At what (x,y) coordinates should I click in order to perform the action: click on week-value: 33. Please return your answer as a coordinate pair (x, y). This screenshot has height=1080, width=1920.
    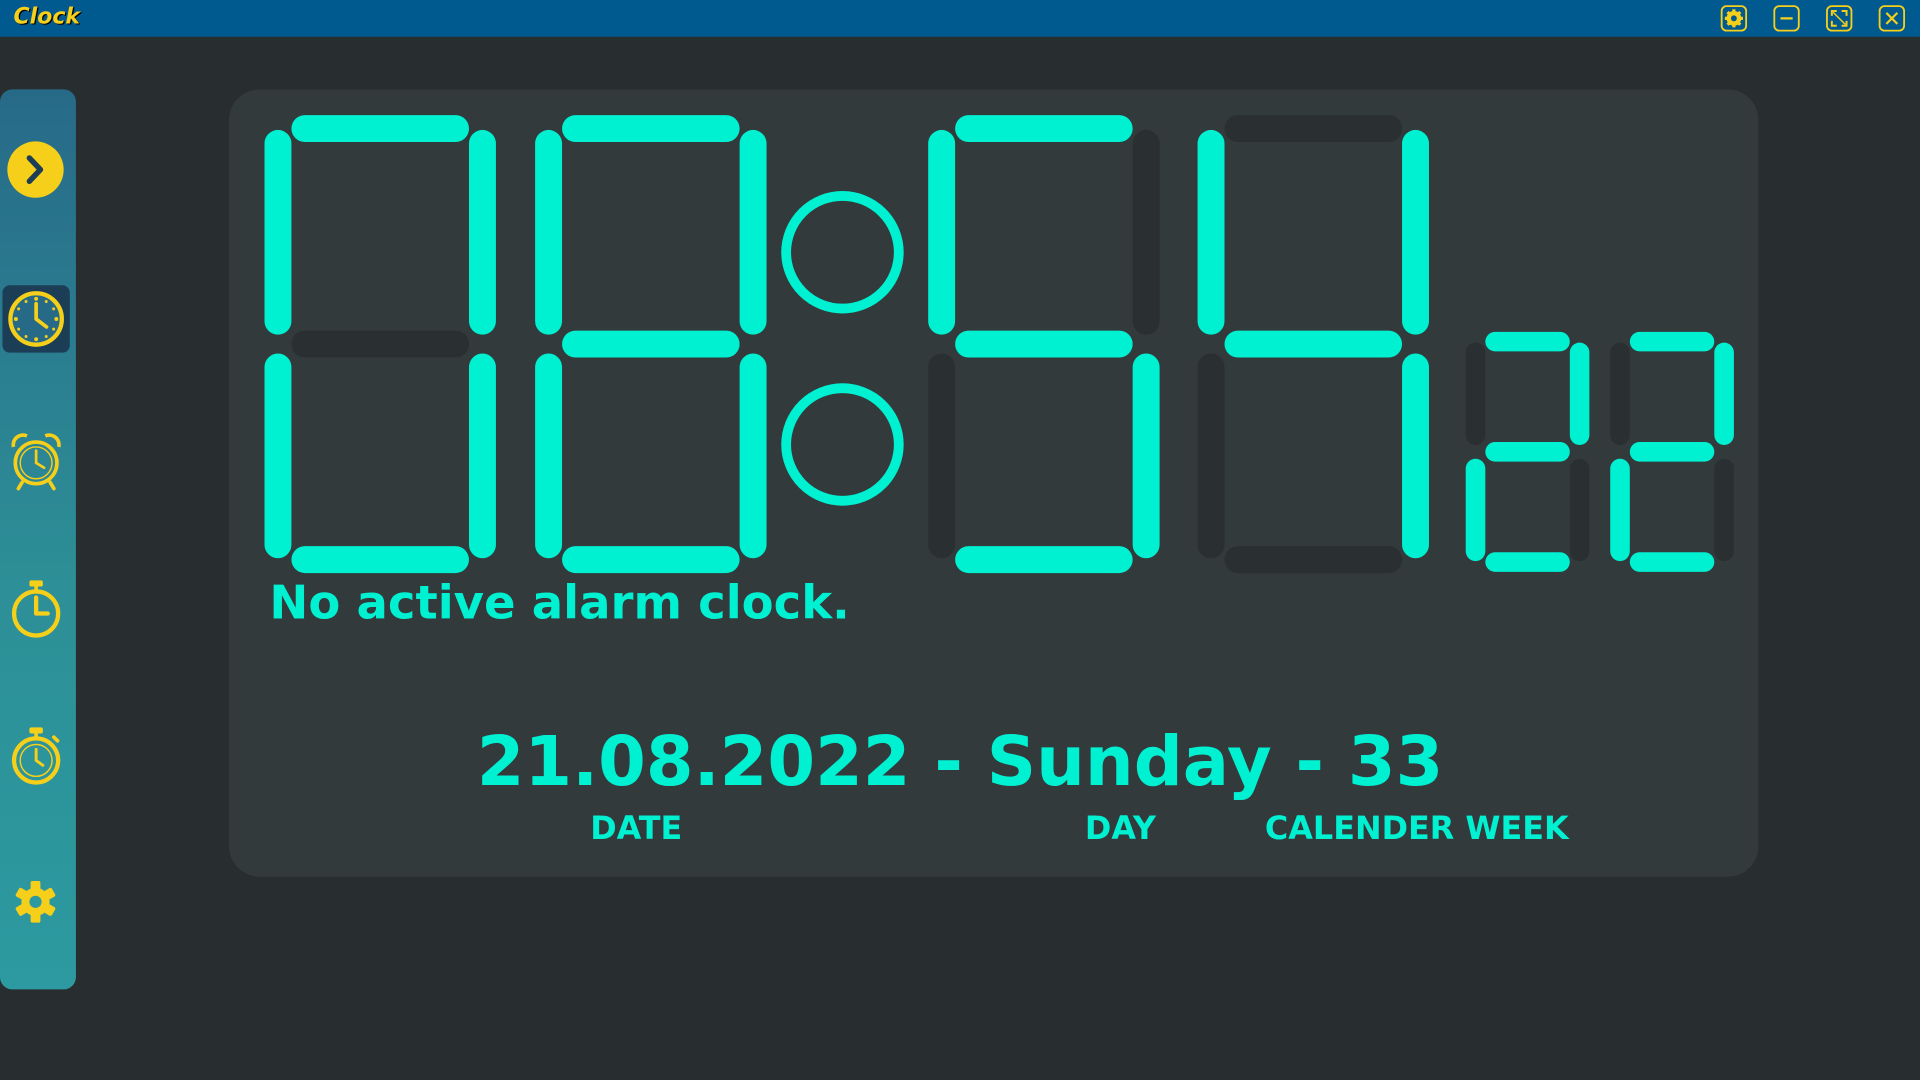
    Looking at the image, I should click on (1395, 762).